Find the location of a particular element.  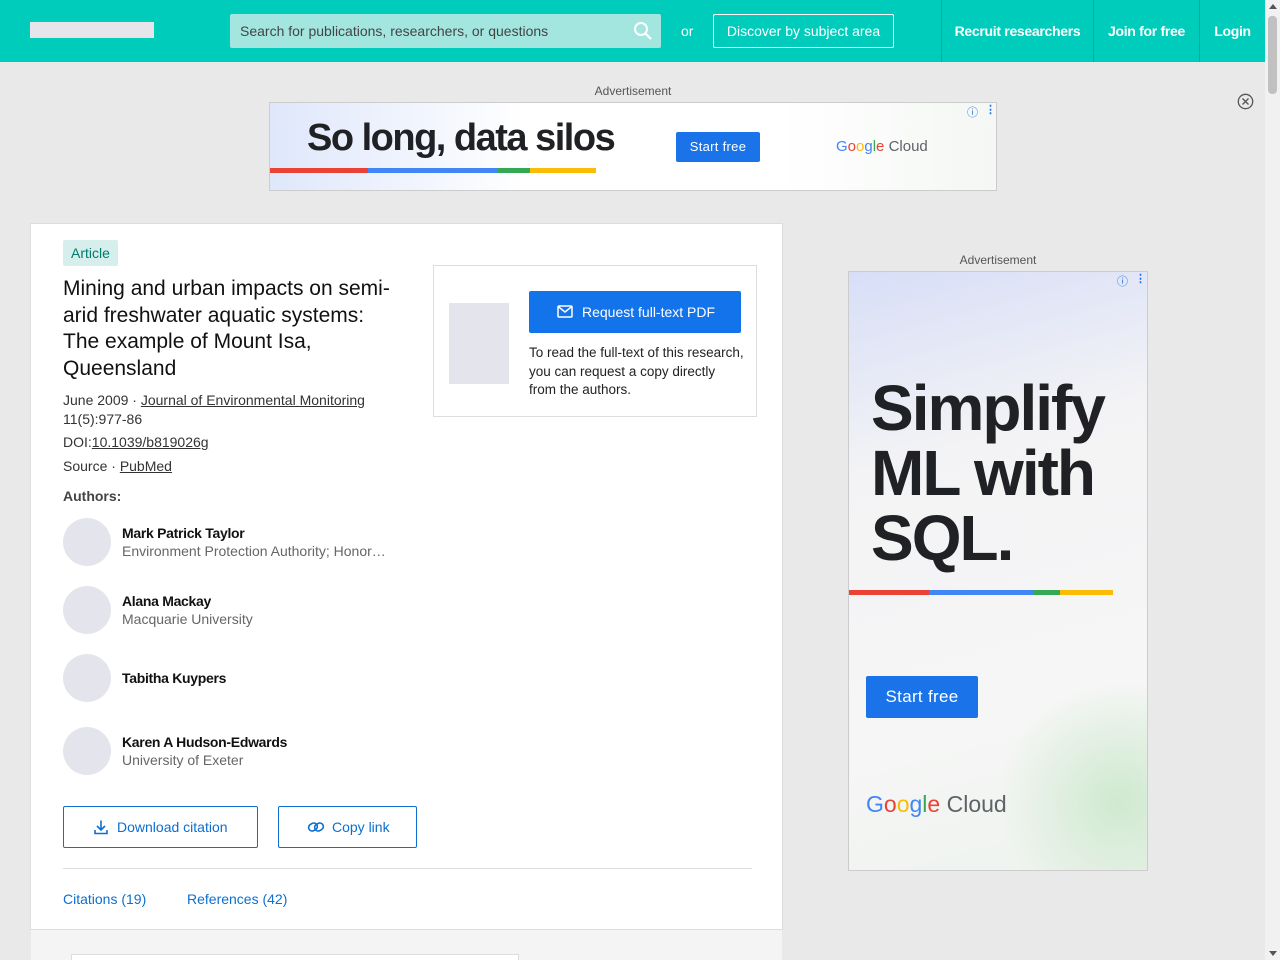

source-link: PubMed is located at coordinates (146, 466).